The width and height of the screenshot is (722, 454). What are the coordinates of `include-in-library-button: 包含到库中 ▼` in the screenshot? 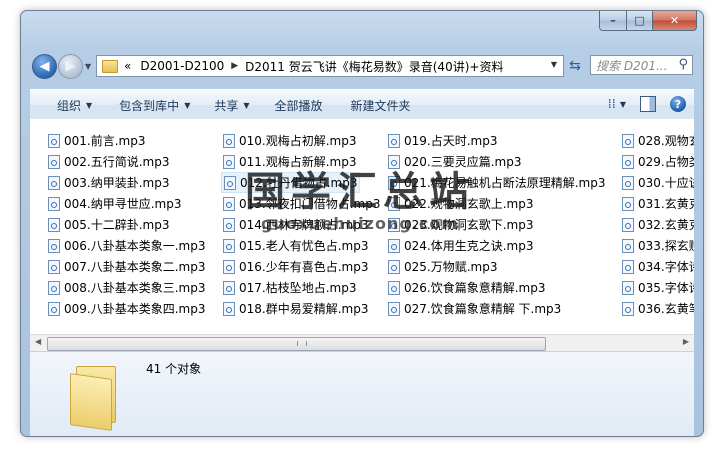 It's located at (154, 105).